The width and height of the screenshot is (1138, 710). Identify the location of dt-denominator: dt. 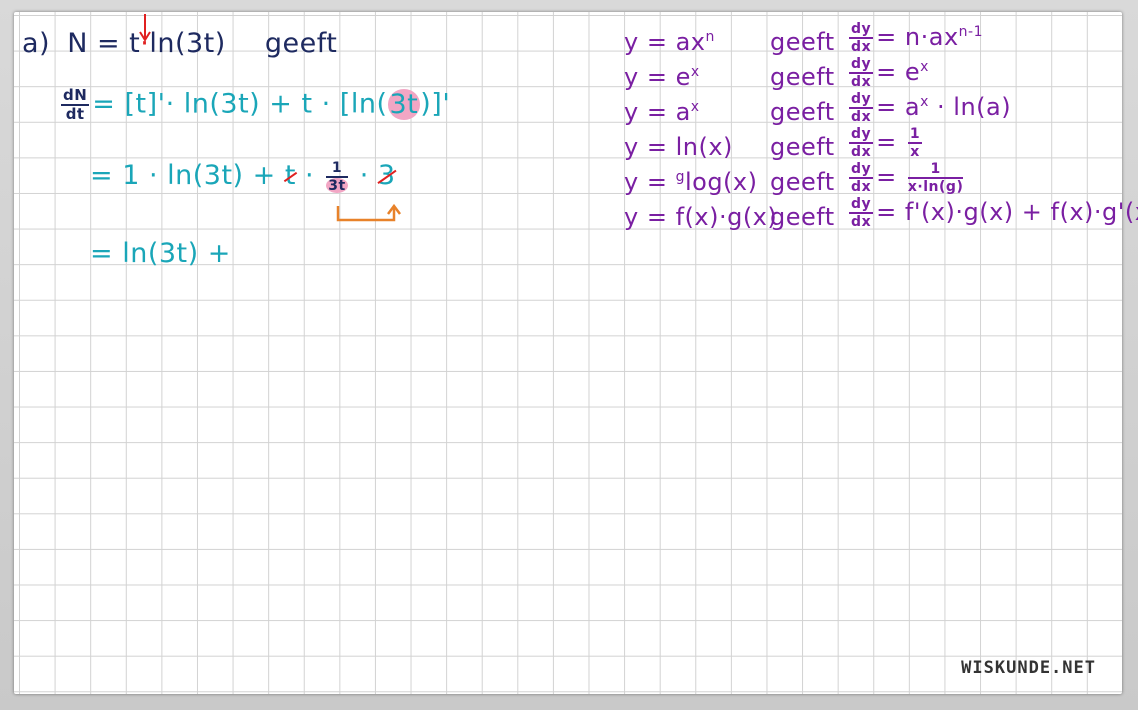
(75, 114).